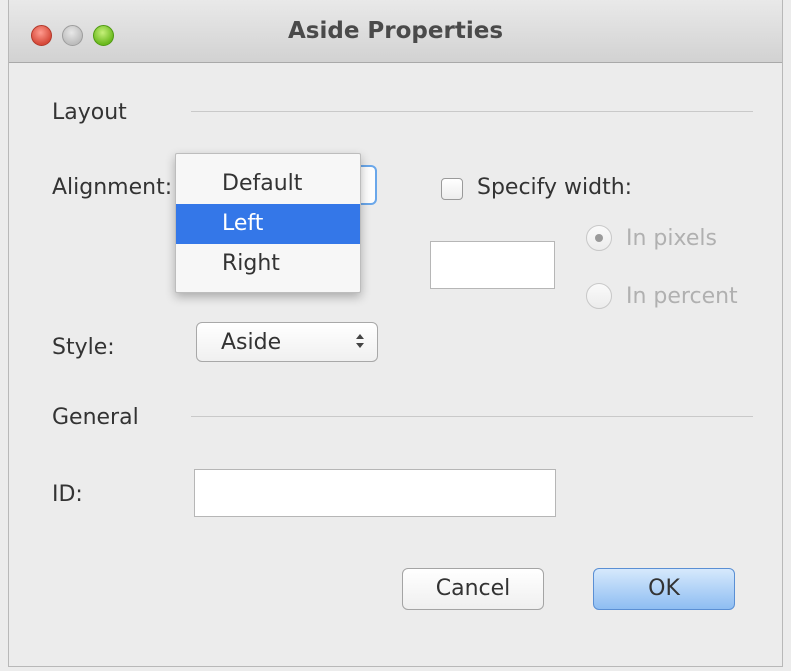 Image resolution: width=791 pixels, height=671 pixels. I want to click on alignment-option-left: Left, so click(268, 224).